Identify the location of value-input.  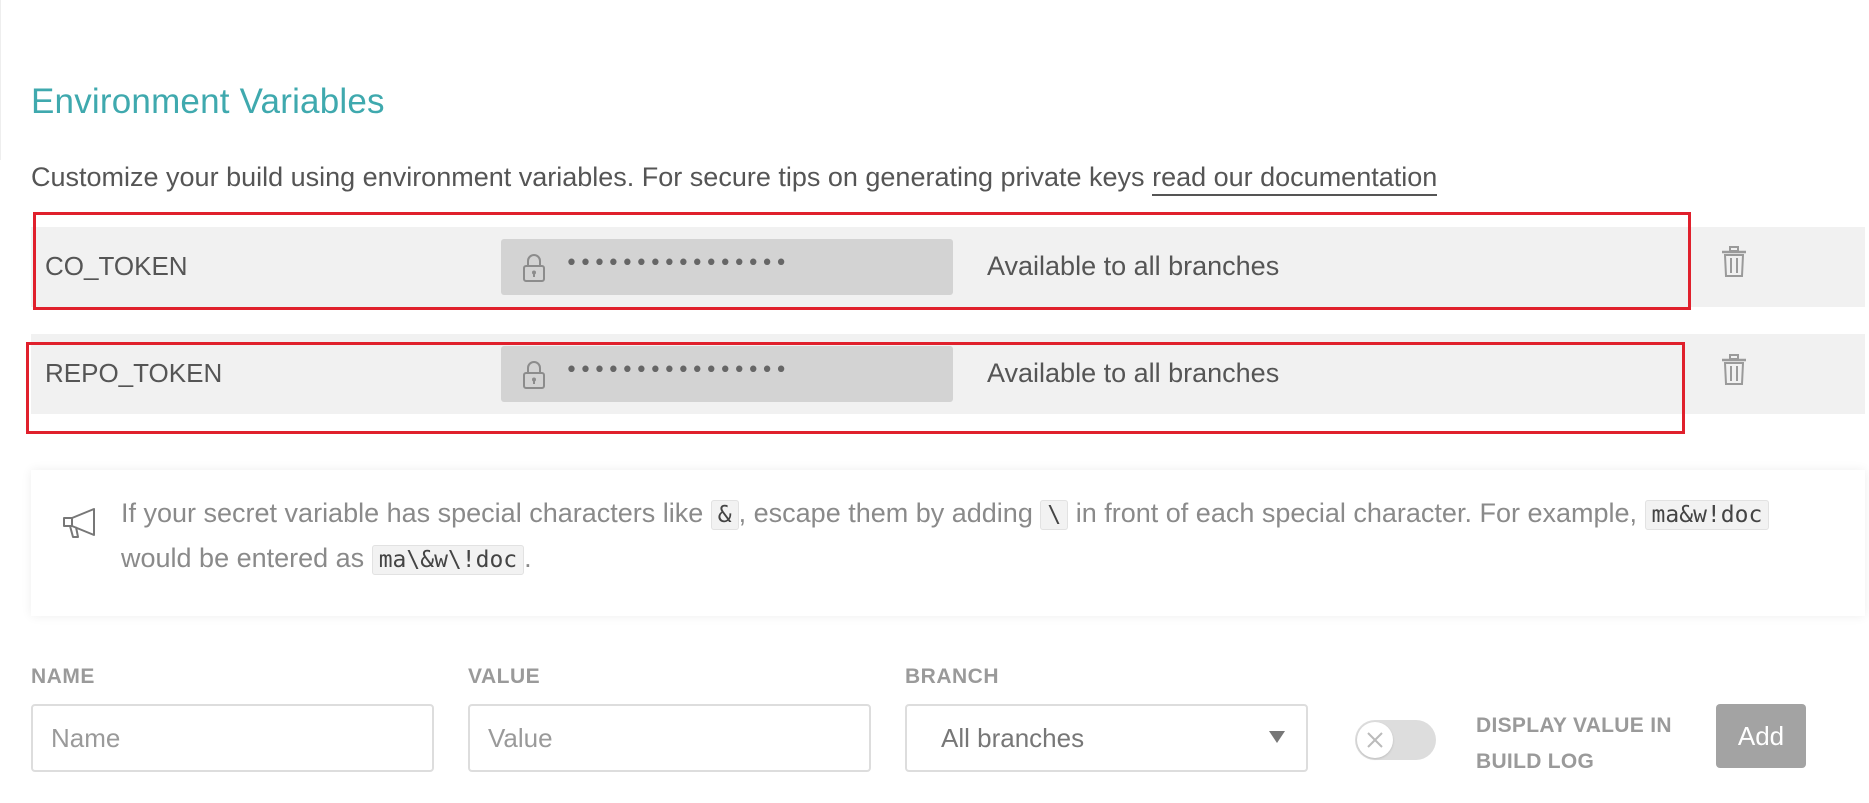
(669, 738).